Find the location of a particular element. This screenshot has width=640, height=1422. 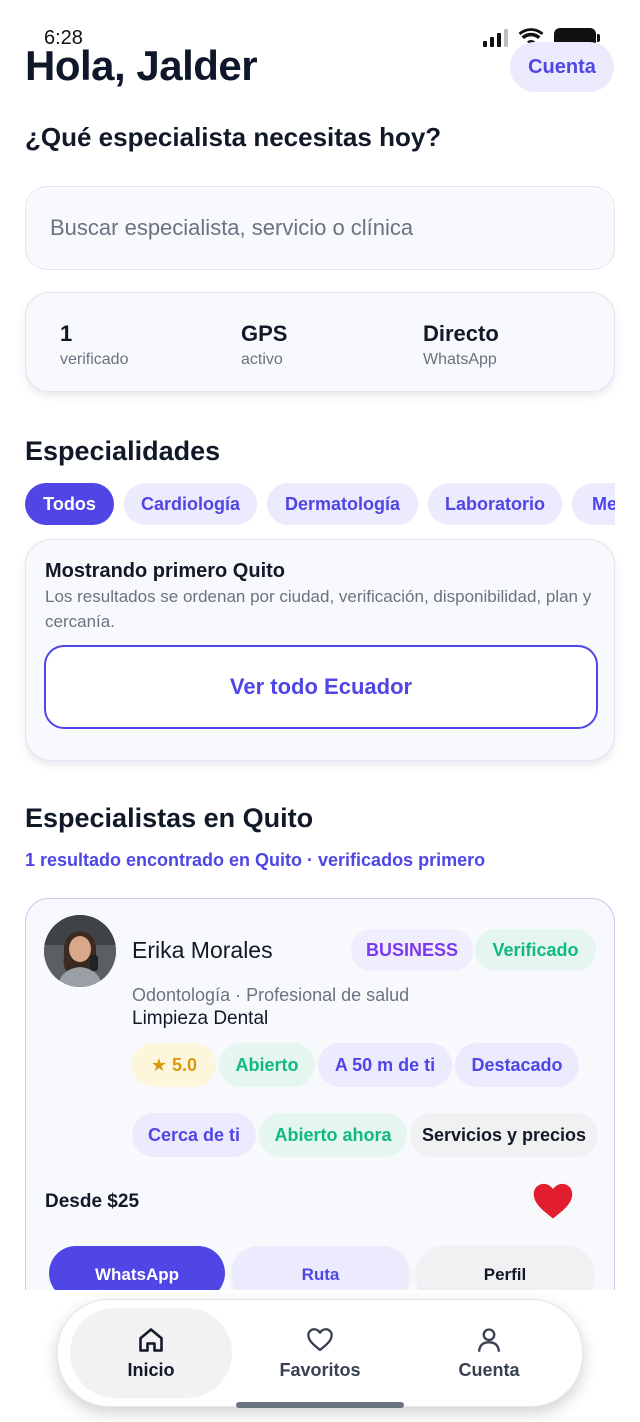

services-prices-badge: Servicios y precios is located at coordinates (504, 1135).